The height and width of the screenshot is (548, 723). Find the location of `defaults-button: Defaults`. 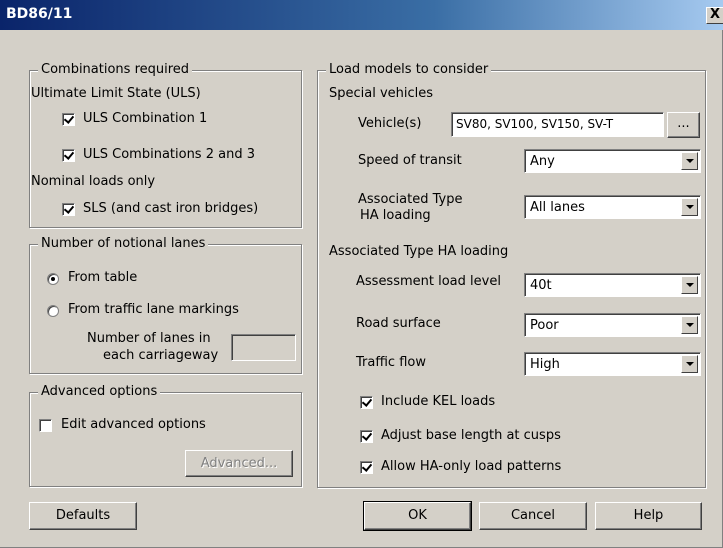

defaults-button: Defaults is located at coordinates (83, 516).